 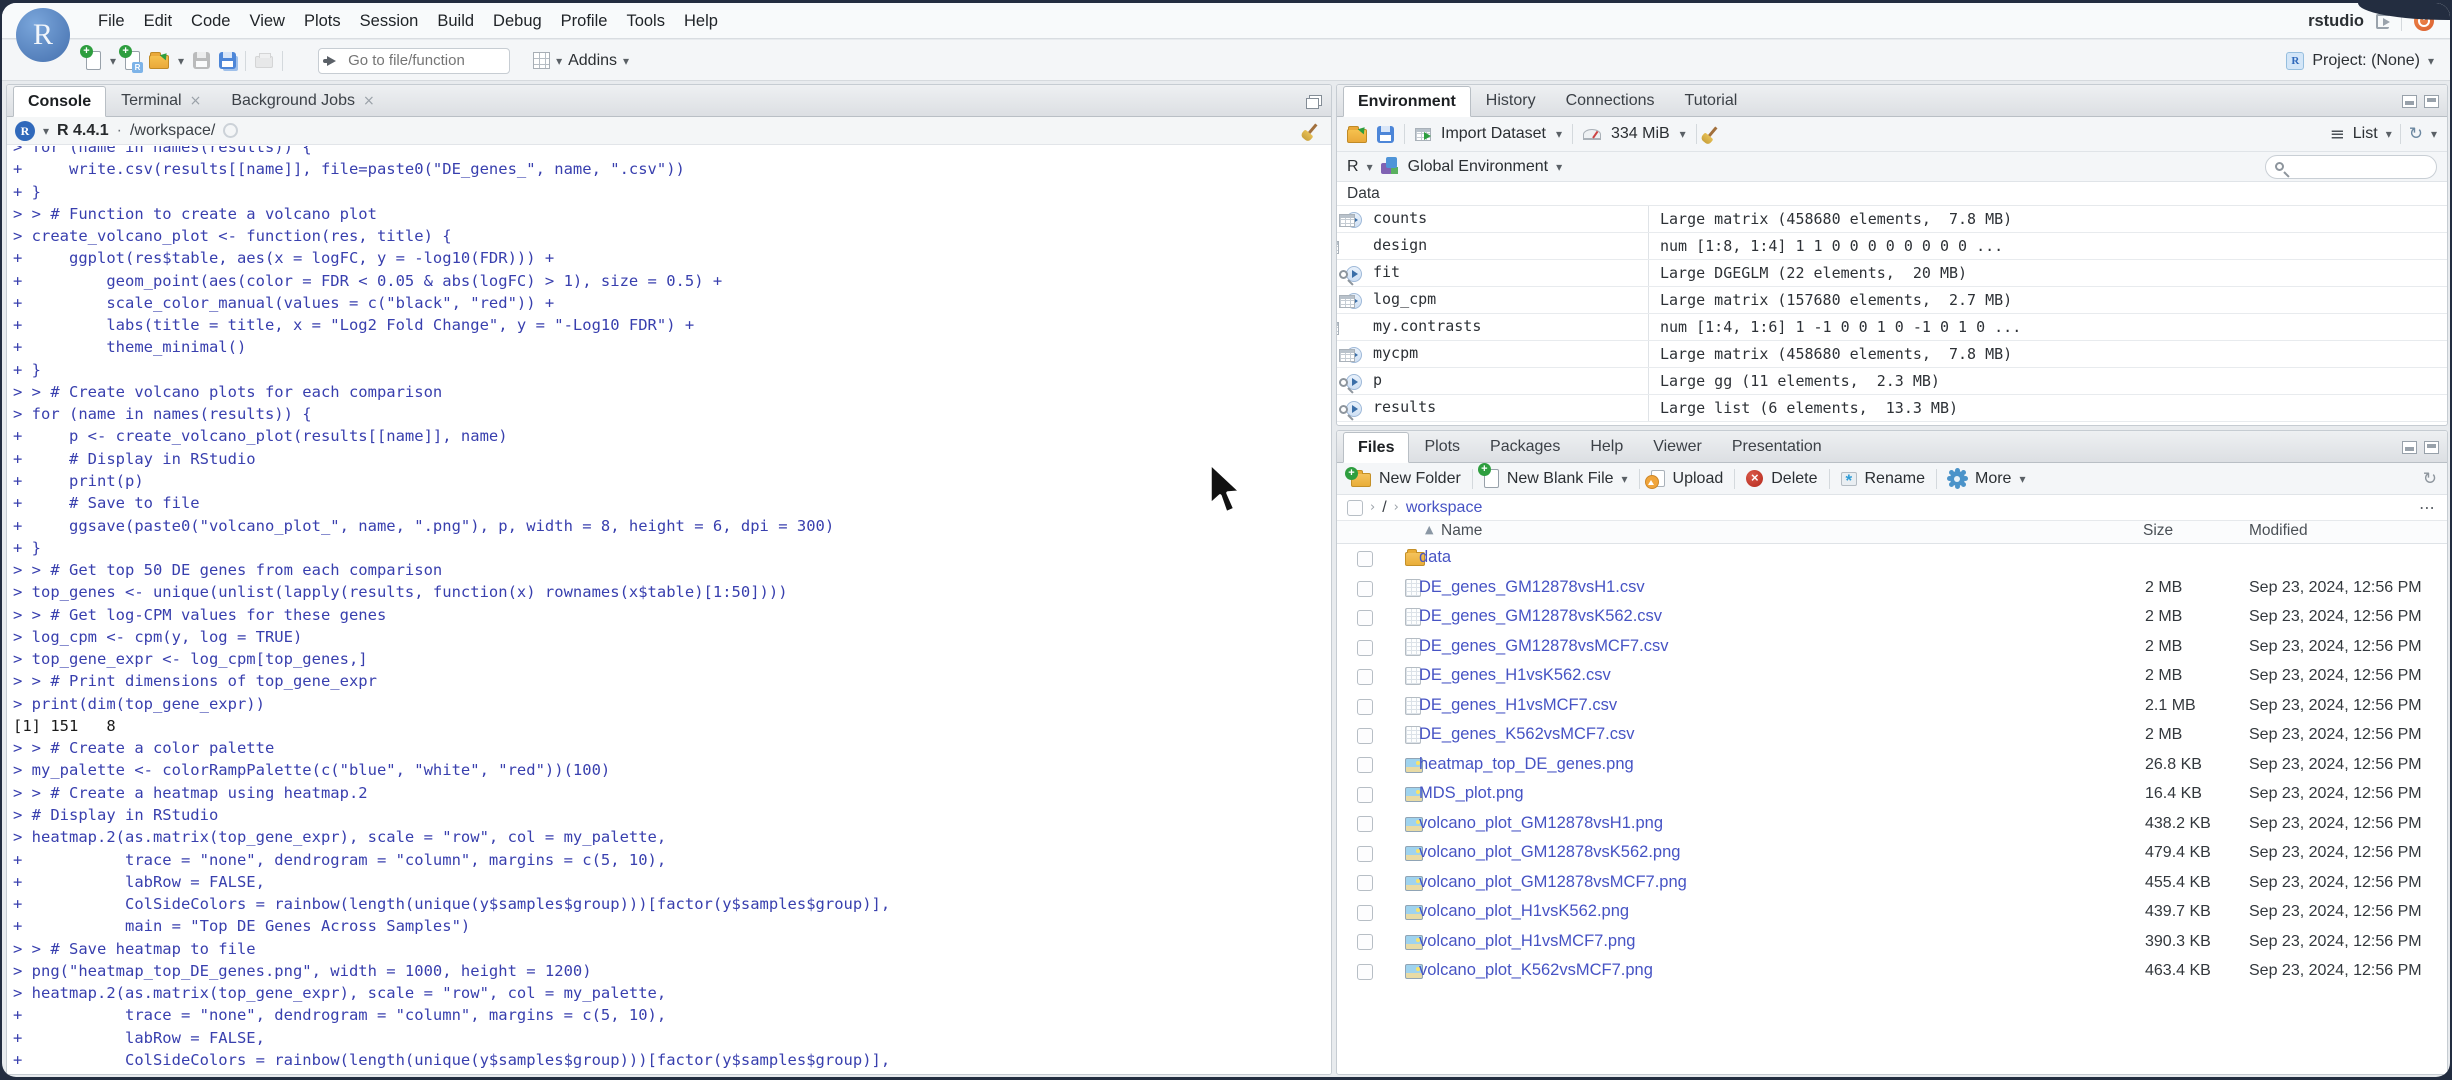 What do you see at coordinates (369, 101) in the screenshot?
I see `close-icon: ×` at bounding box center [369, 101].